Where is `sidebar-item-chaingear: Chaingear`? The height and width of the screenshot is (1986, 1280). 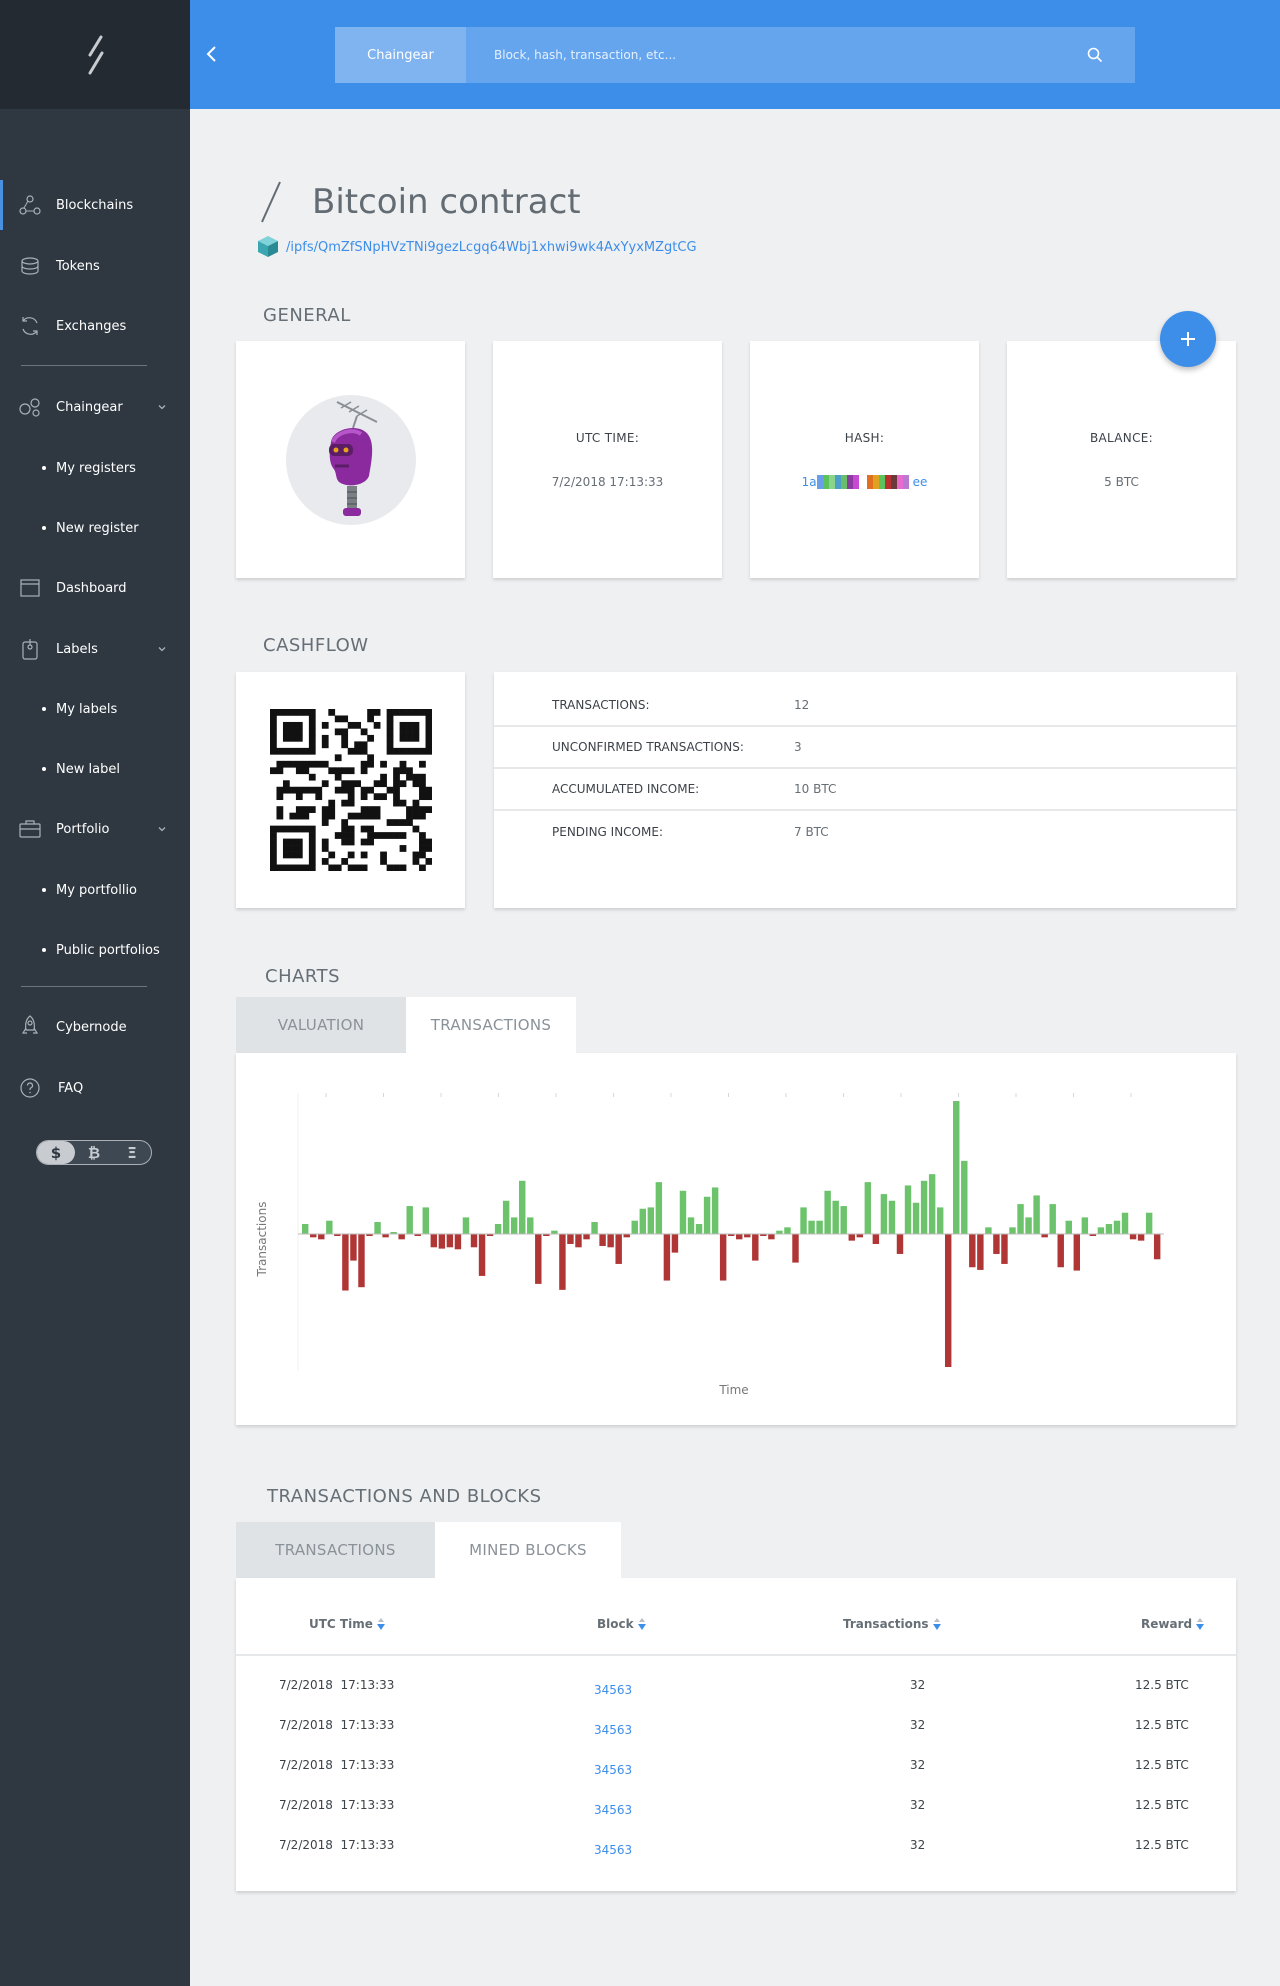
sidebar-item-chaingear: Chaingear is located at coordinates (95, 407).